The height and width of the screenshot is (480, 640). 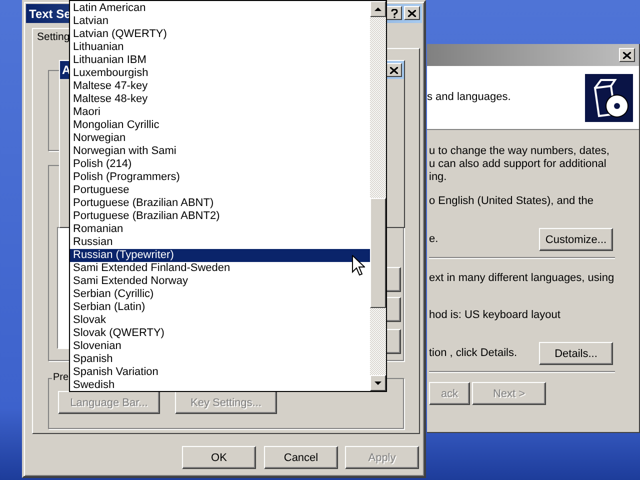 What do you see at coordinates (220, 21) in the screenshot?
I see `list-item: Latvian` at bounding box center [220, 21].